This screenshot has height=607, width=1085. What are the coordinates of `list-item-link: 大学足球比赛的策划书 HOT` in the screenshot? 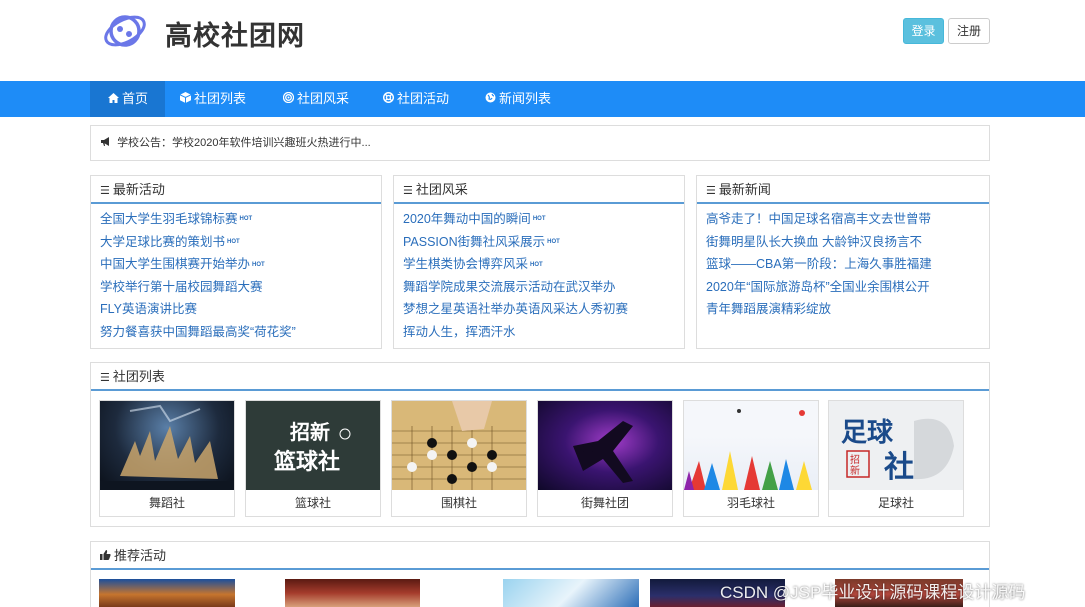 It's located at (240, 242).